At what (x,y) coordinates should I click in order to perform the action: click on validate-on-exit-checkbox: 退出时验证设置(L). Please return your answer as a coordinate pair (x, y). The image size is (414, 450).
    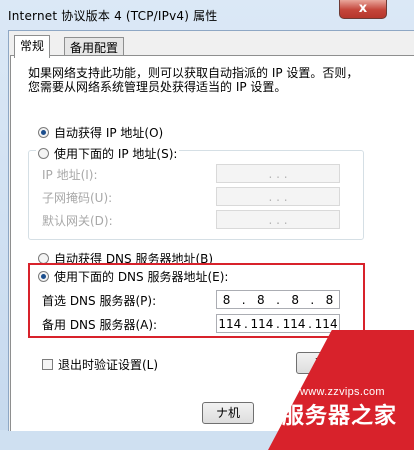
    Looking at the image, I should click on (100, 364).